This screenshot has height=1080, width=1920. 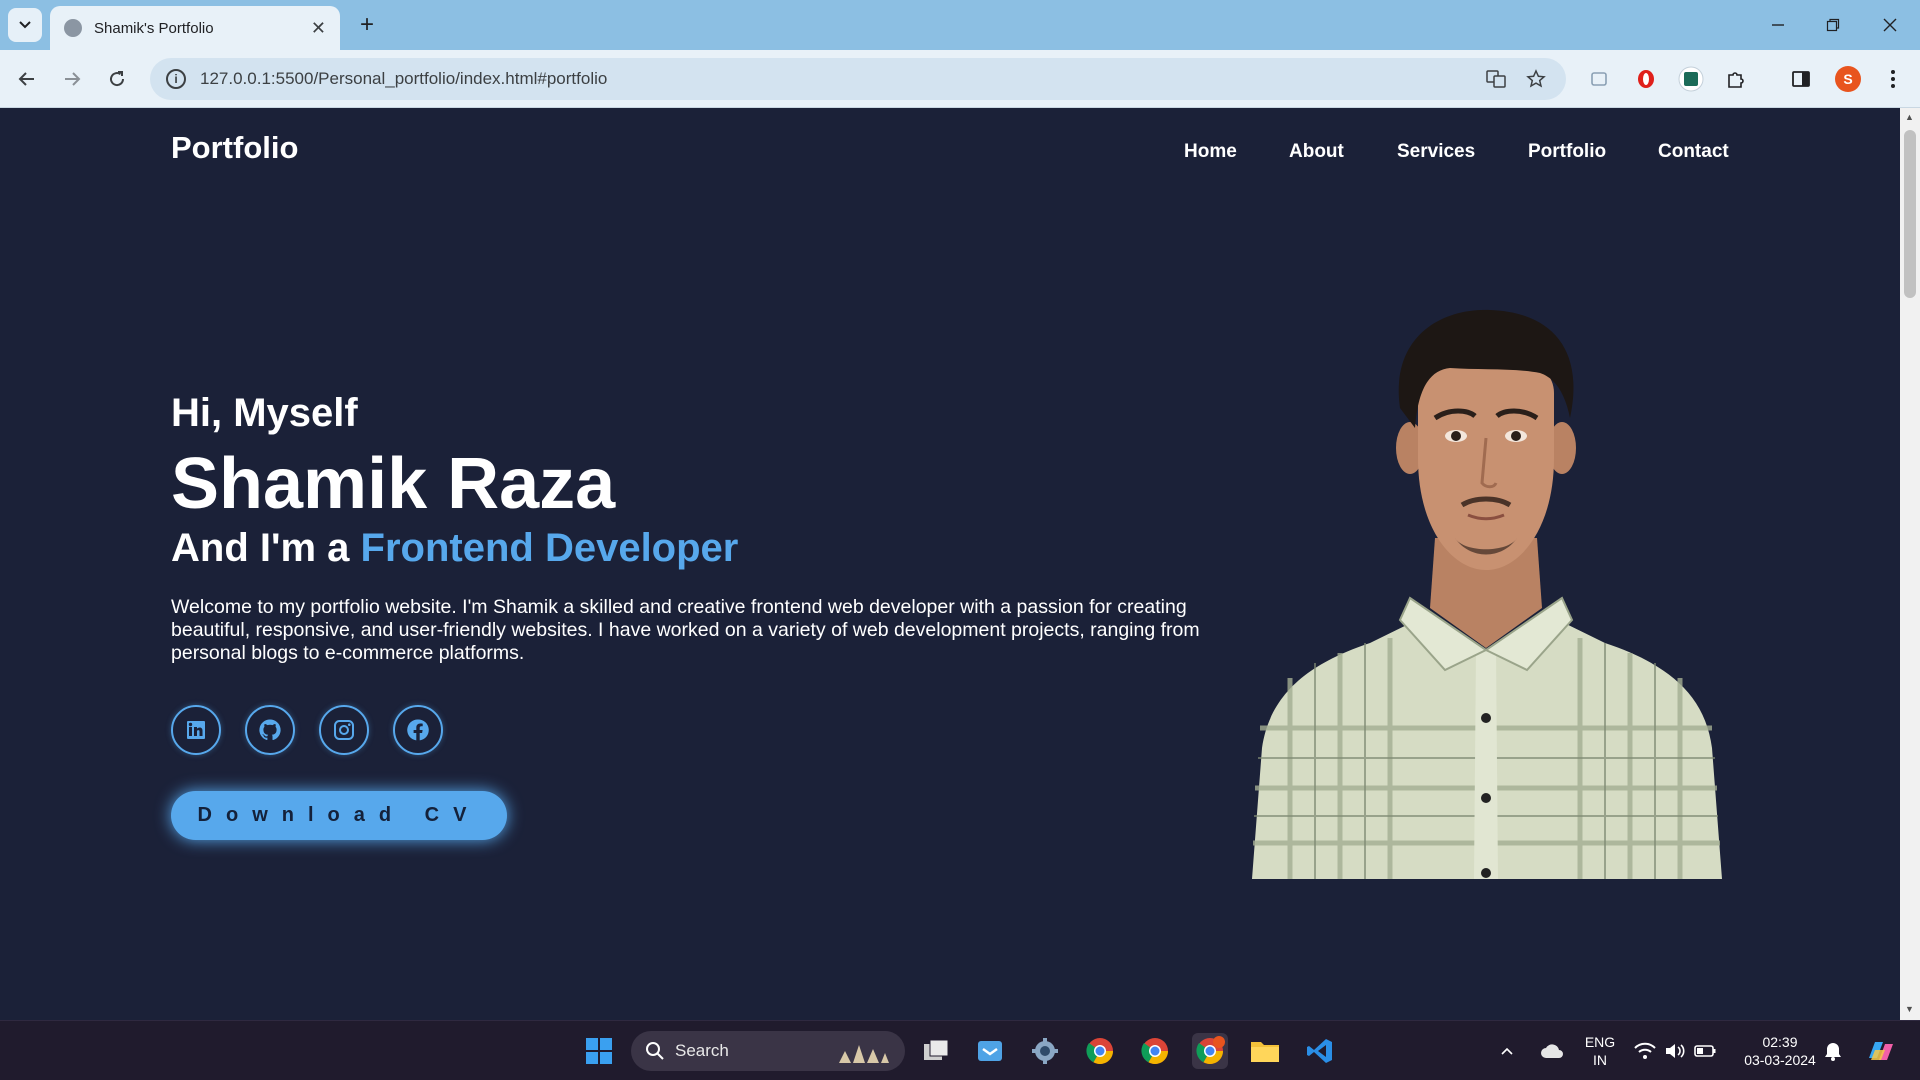 What do you see at coordinates (599, 1051) in the screenshot?
I see `windows-start-icon` at bounding box center [599, 1051].